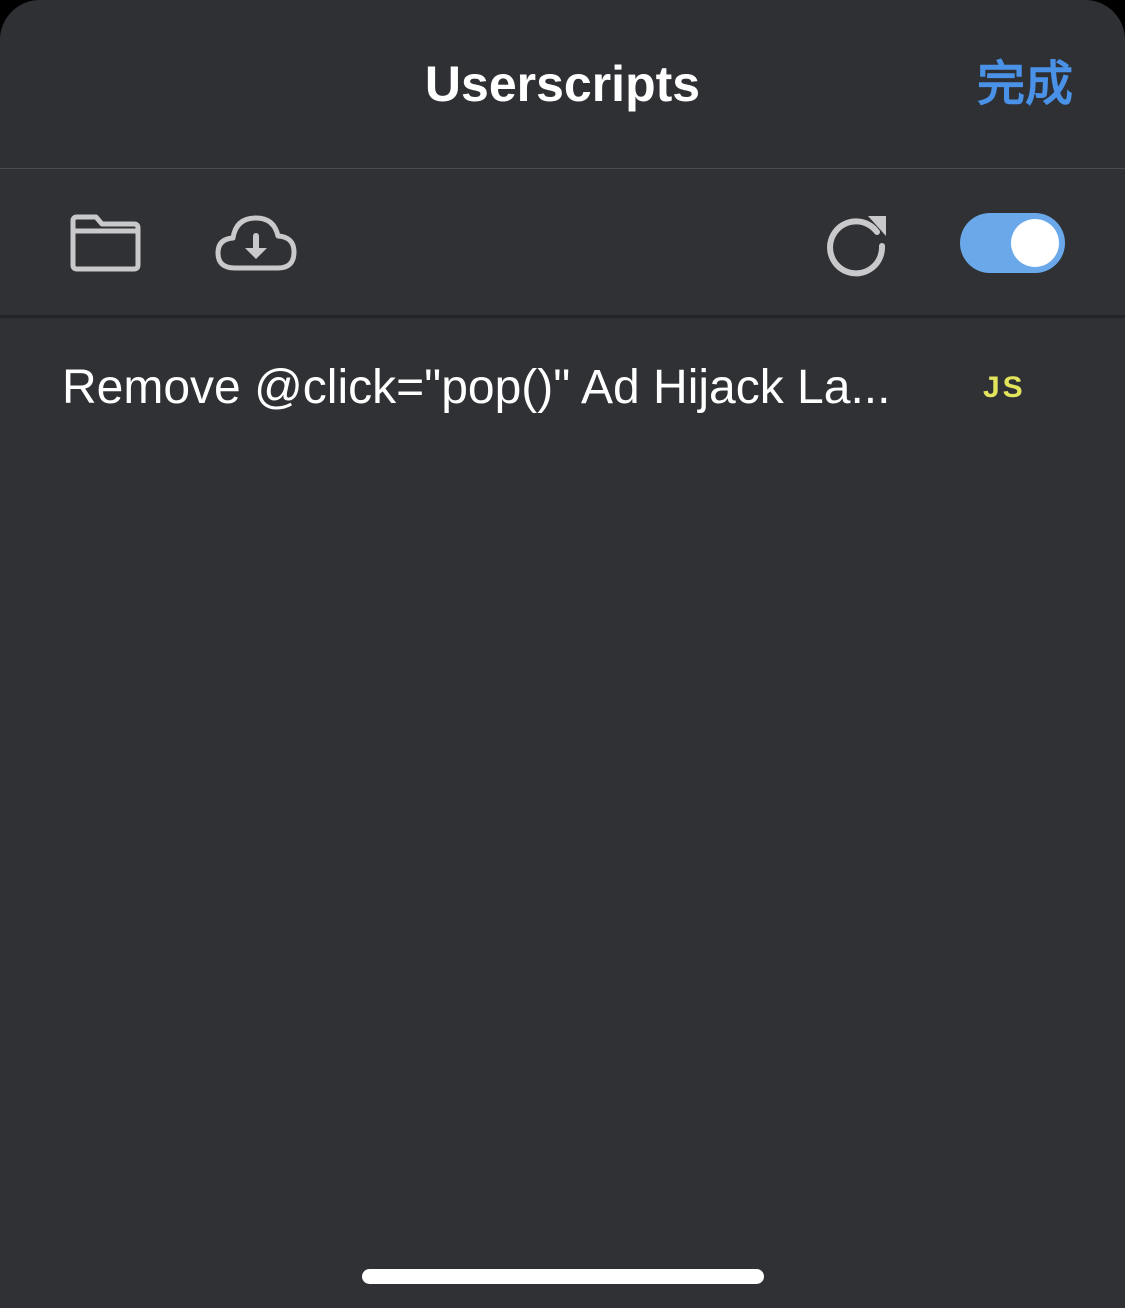  I want to click on cloud-download-icon, so click(256, 243).